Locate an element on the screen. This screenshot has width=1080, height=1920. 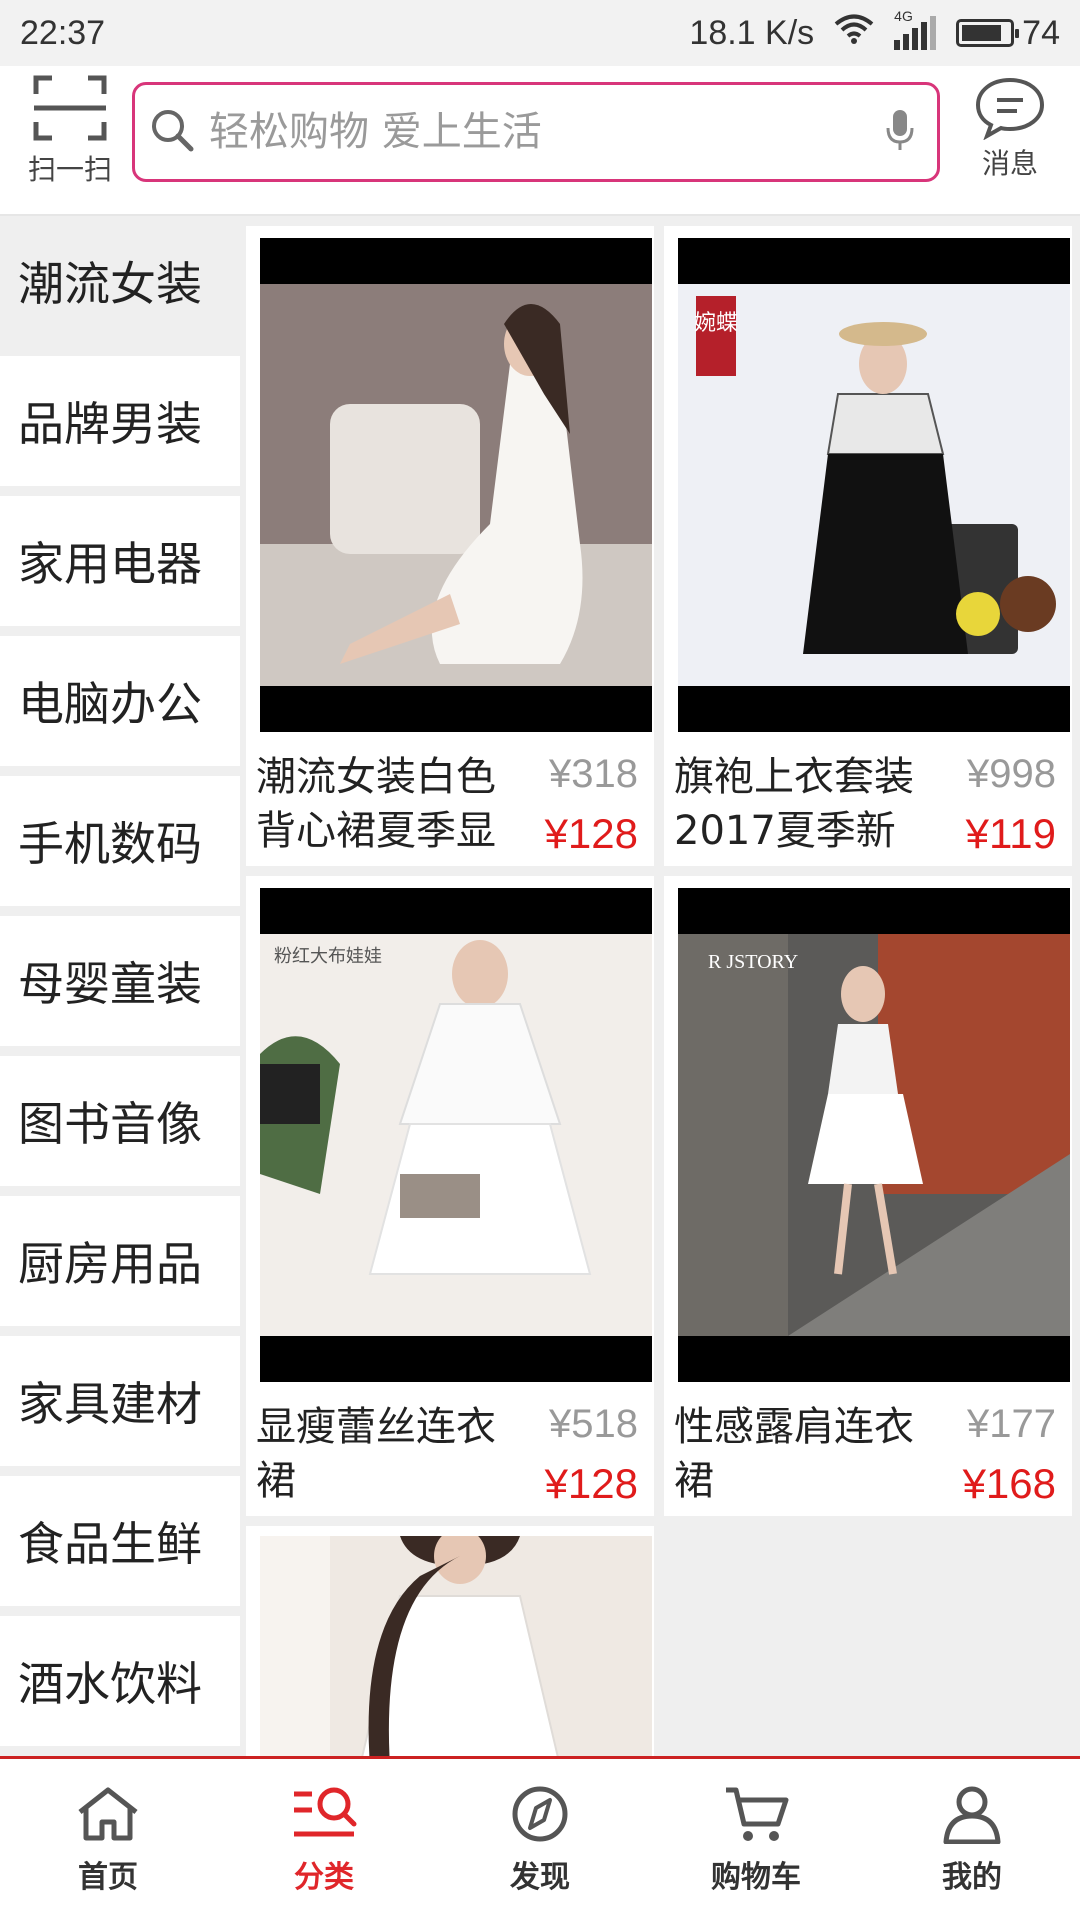
nav-home: 首页 is located at coordinates (108, 1839).